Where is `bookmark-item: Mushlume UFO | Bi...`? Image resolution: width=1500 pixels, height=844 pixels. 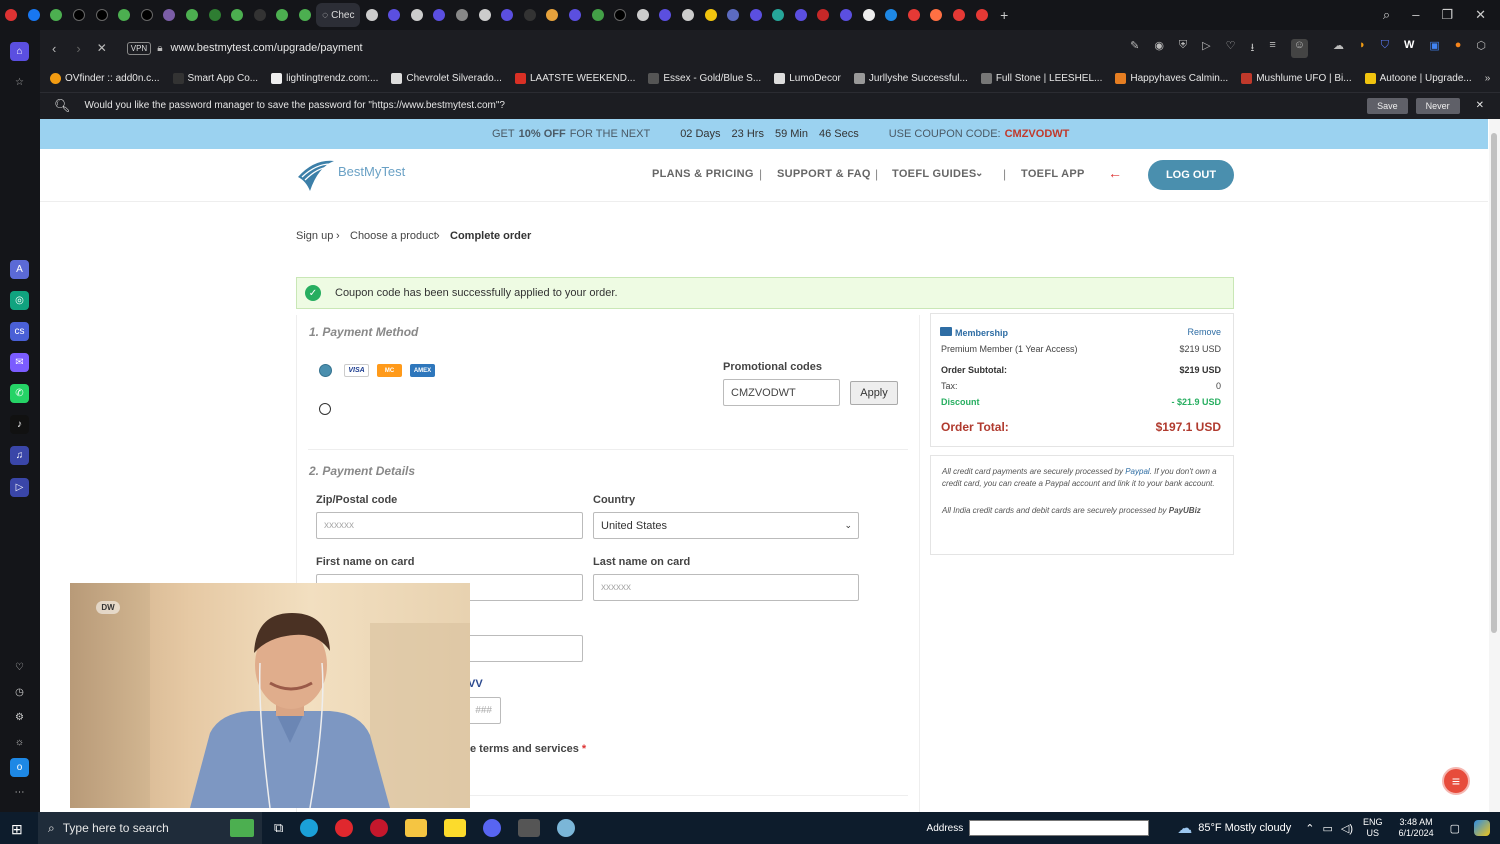 bookmark-item: Mushlume UFO | Bi... is located at coordinates (1296, 78).